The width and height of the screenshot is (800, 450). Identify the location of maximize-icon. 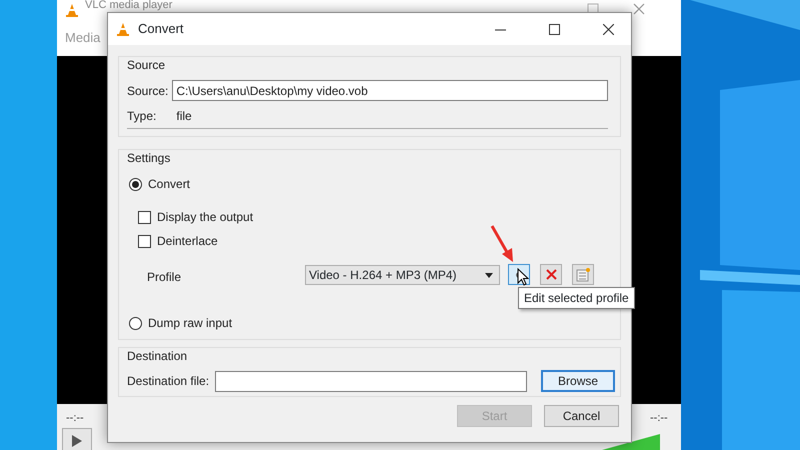
(554, 29).